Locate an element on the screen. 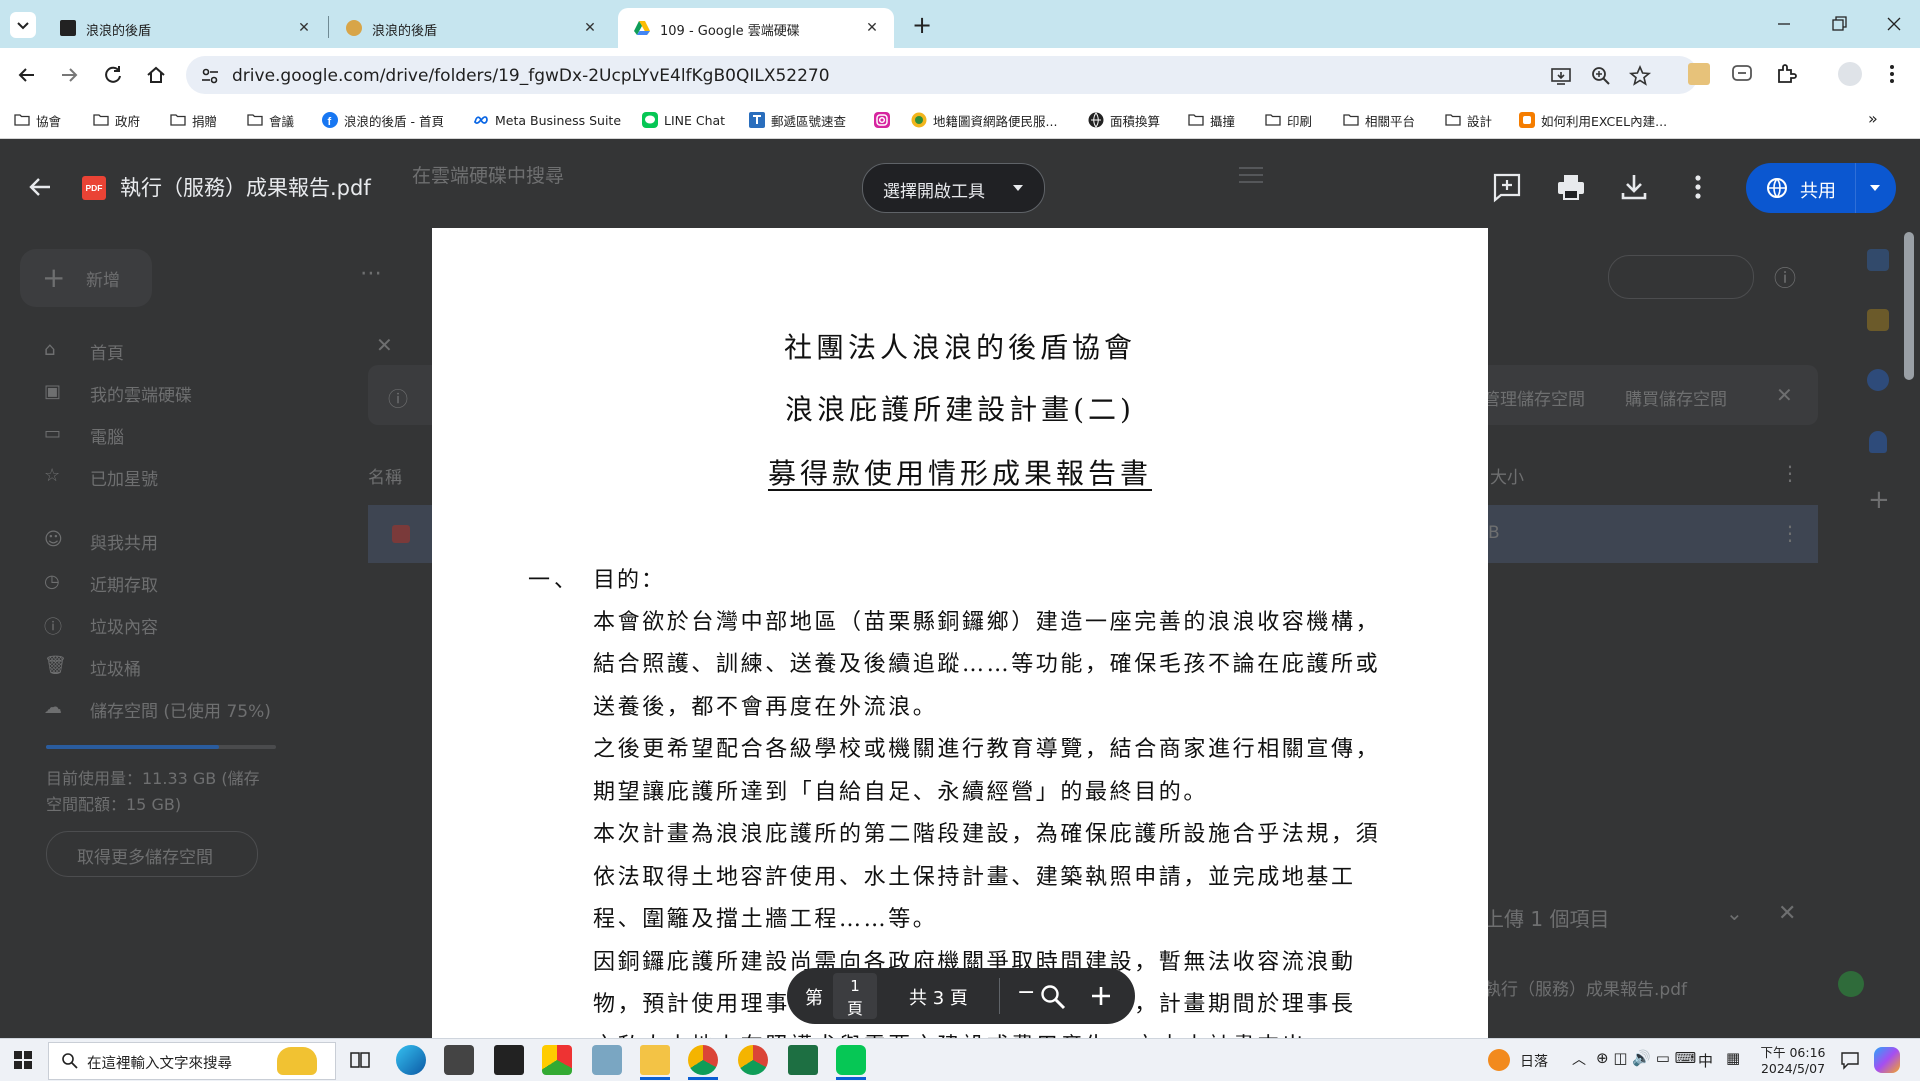 The image size is (1920, 1081). back-button is located at coordinates (27, 75).